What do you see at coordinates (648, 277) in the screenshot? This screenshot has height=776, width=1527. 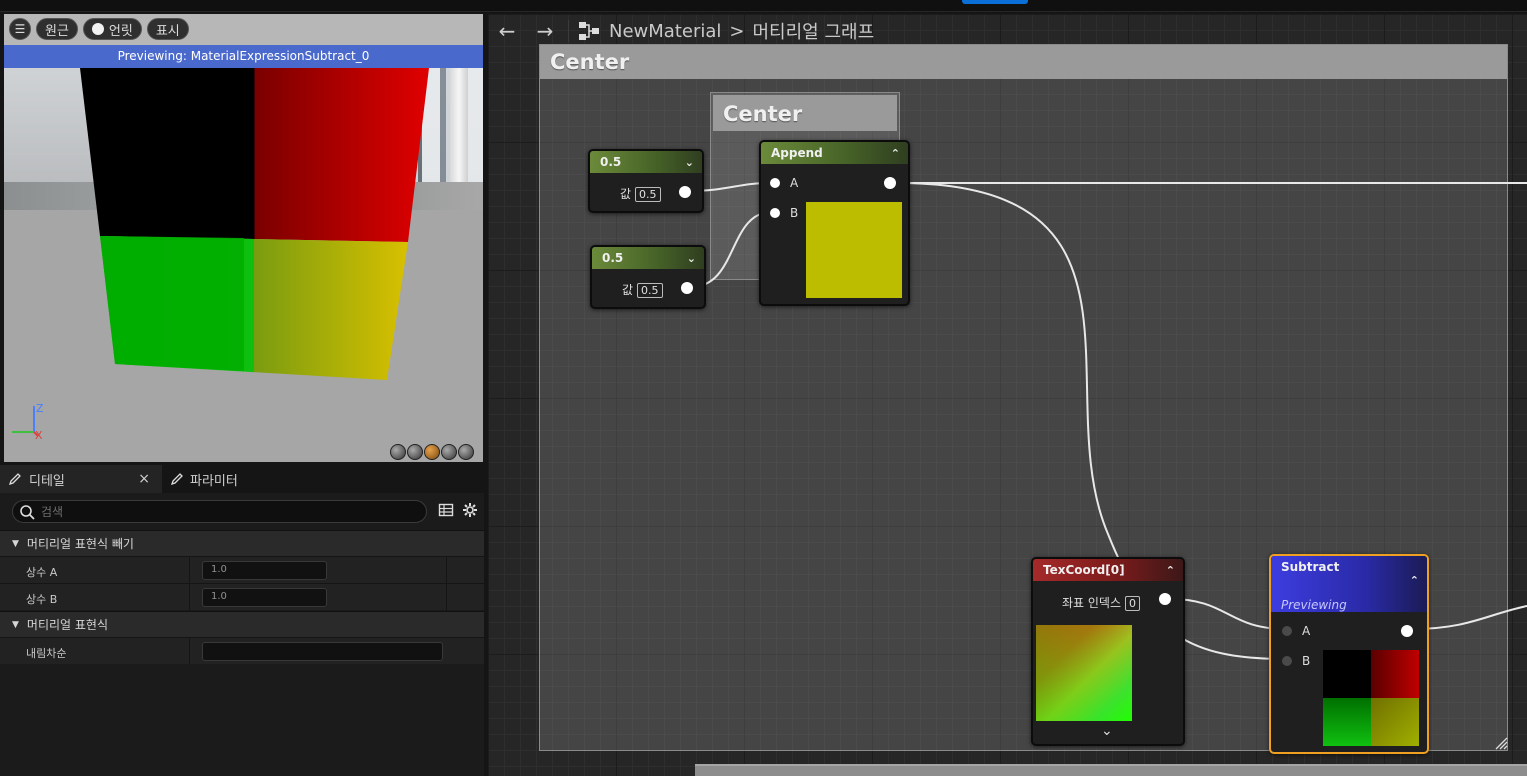 I see `constant-node-2: 0.5 ⌄ 값 0.5` at bounding box center [648, 277].